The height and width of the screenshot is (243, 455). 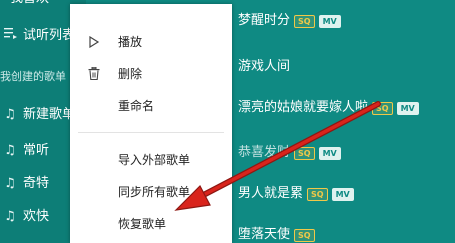 I want to click on menu-item-label: 恢复歌单, so click(x=142, y=224).